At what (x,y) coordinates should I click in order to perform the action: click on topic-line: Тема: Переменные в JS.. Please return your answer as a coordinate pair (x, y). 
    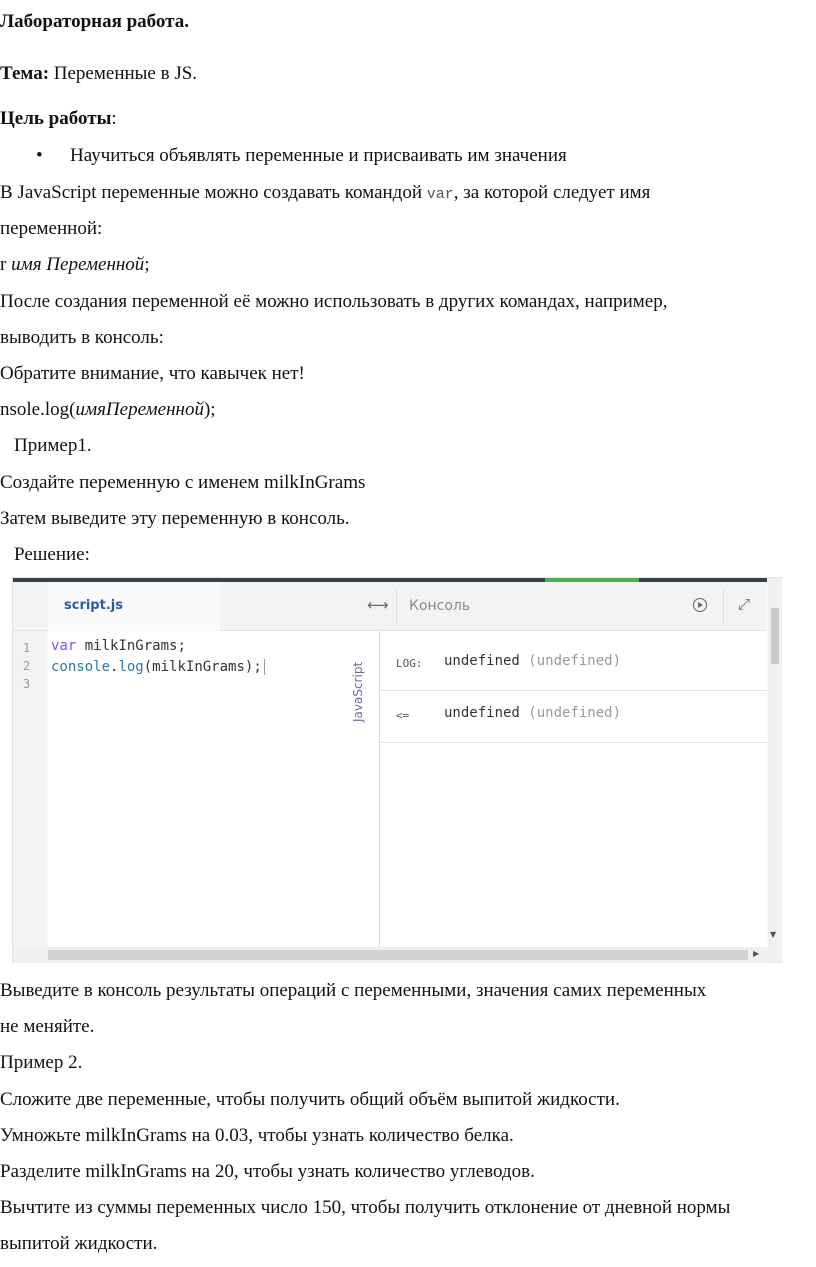
    Looking at the image, I should click on (98, 74).